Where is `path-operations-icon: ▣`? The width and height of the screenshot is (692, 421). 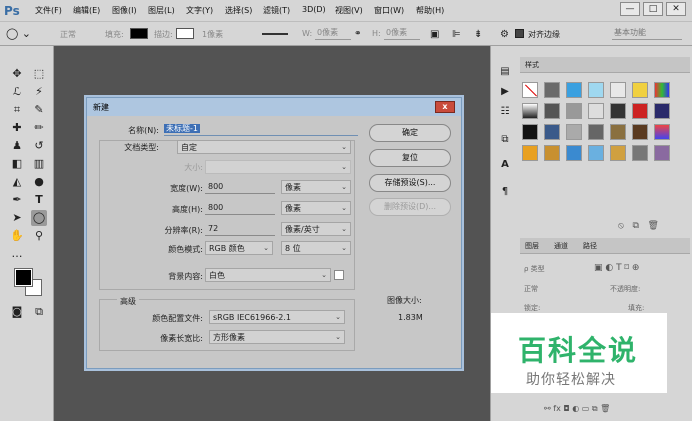 path-operations-icon: ▣ is located at coordinates (434, 34).